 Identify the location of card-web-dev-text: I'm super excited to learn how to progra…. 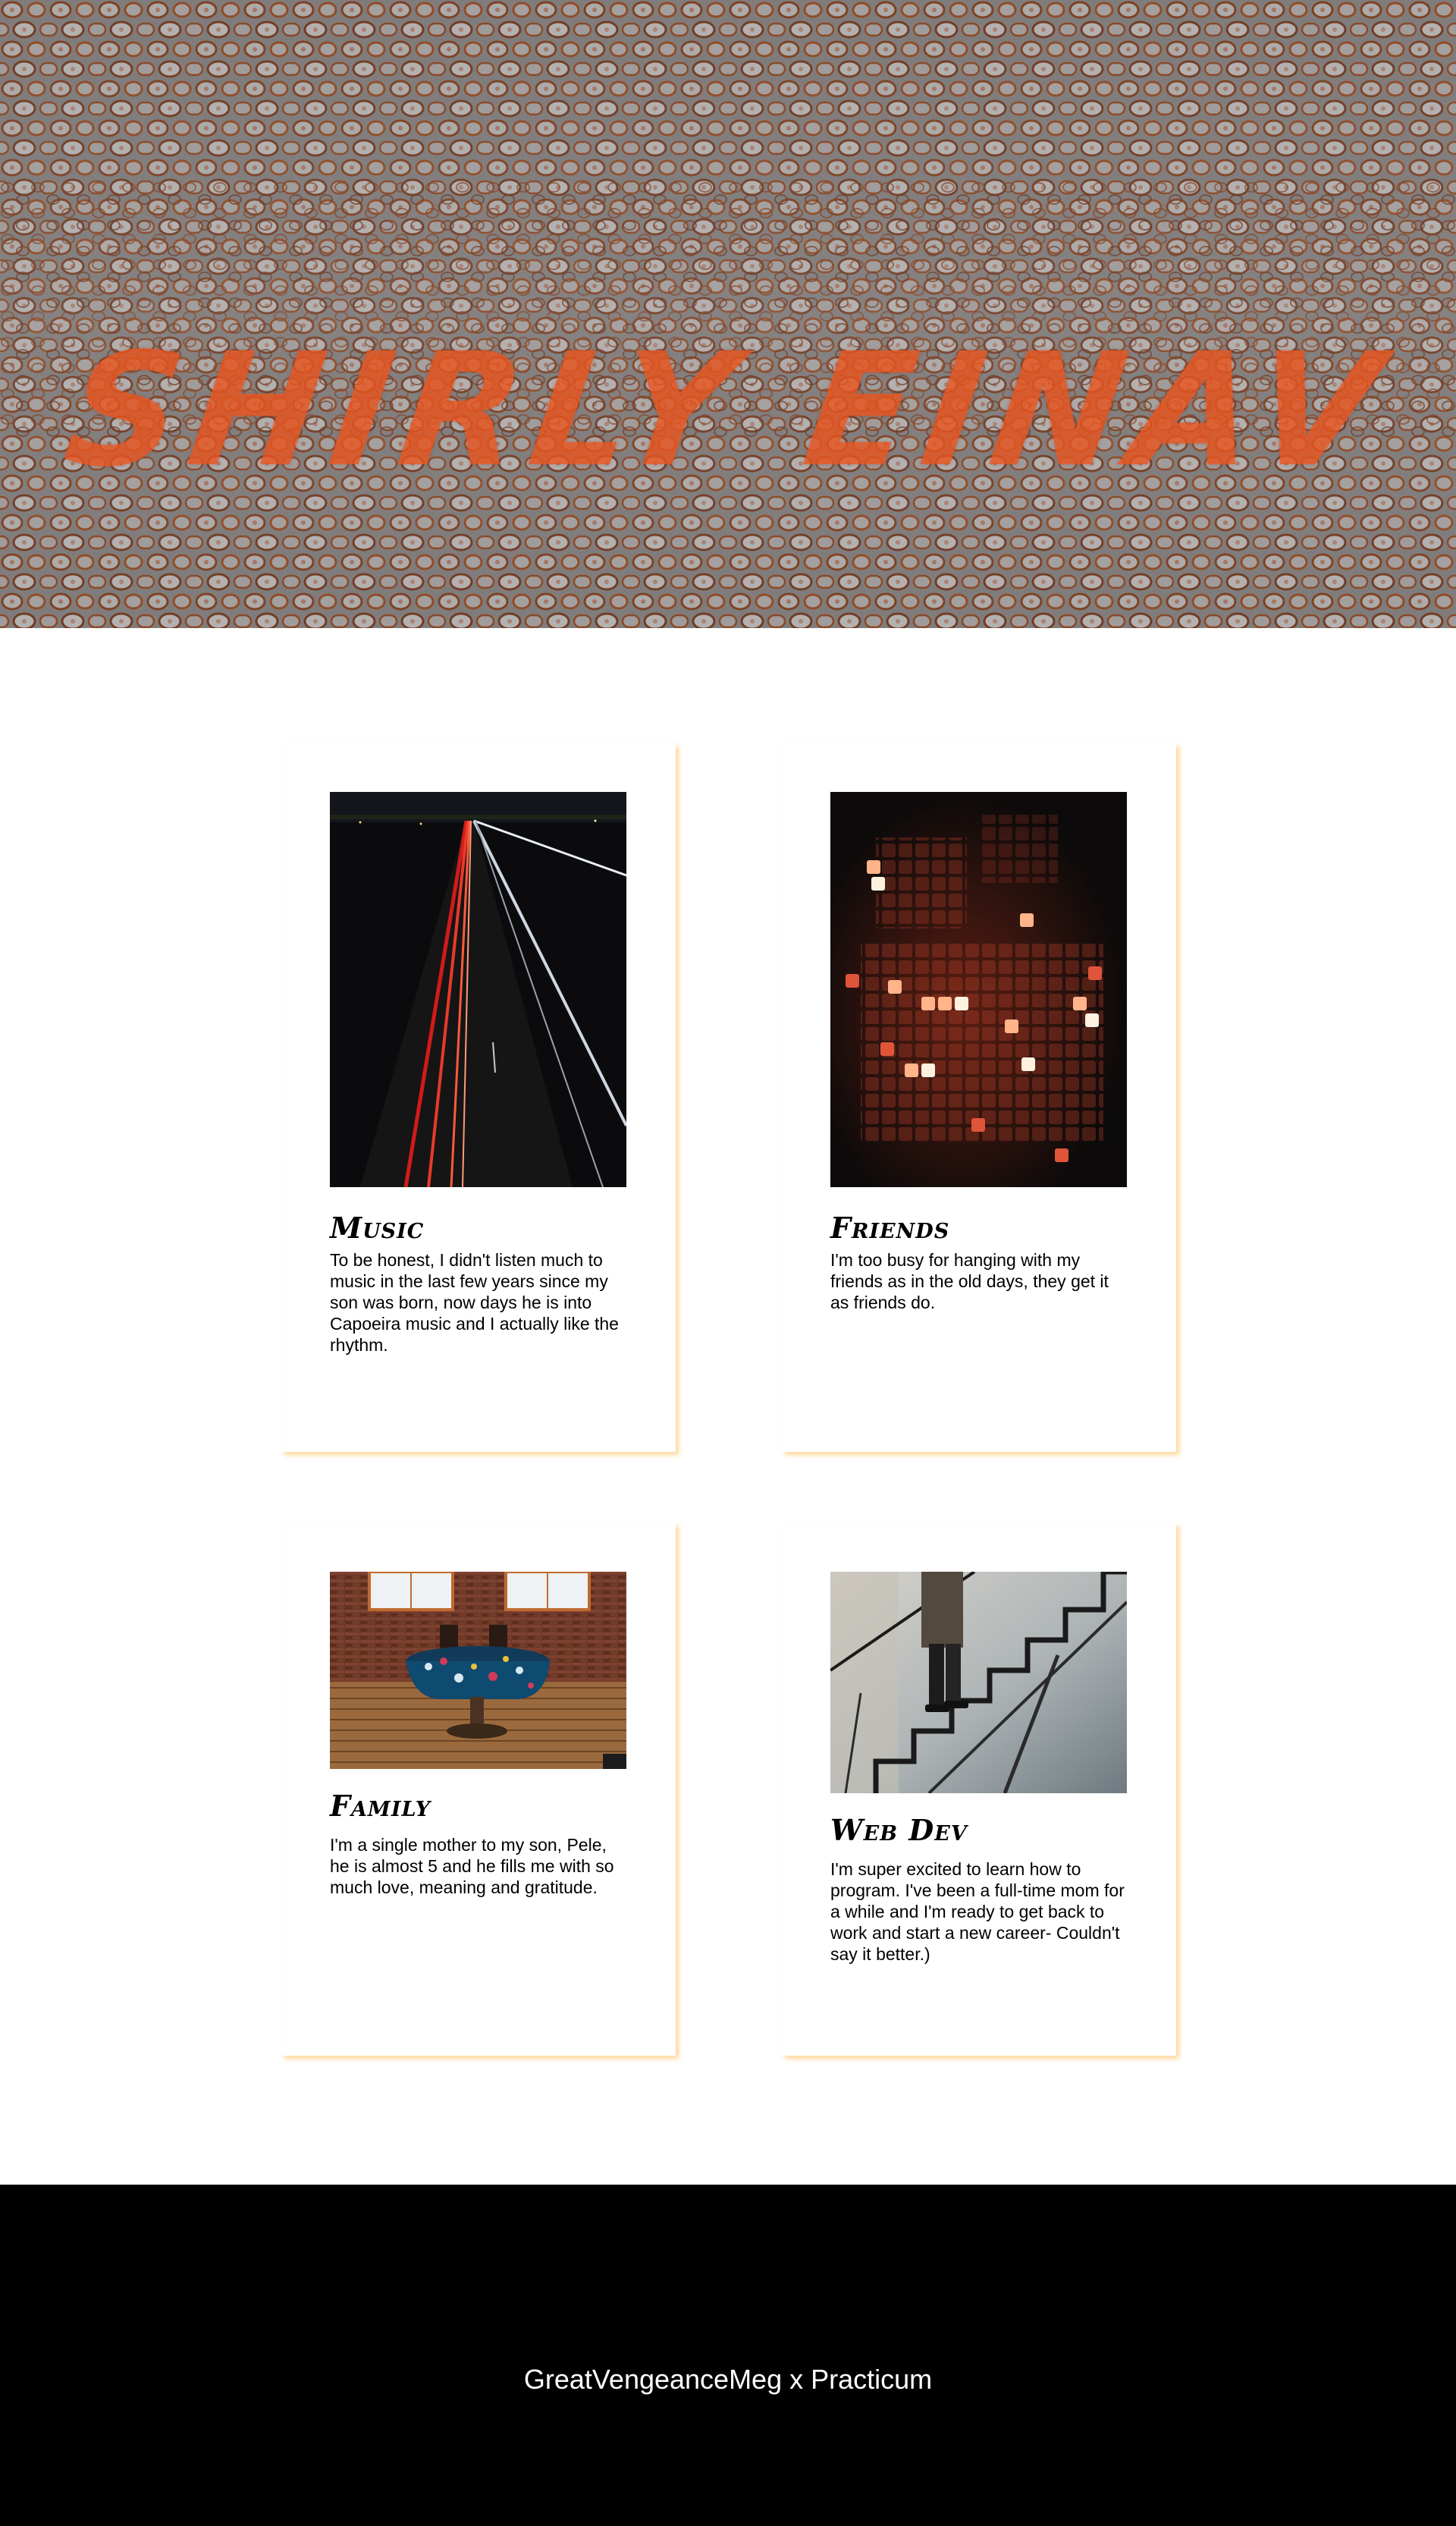
(977, 1911).